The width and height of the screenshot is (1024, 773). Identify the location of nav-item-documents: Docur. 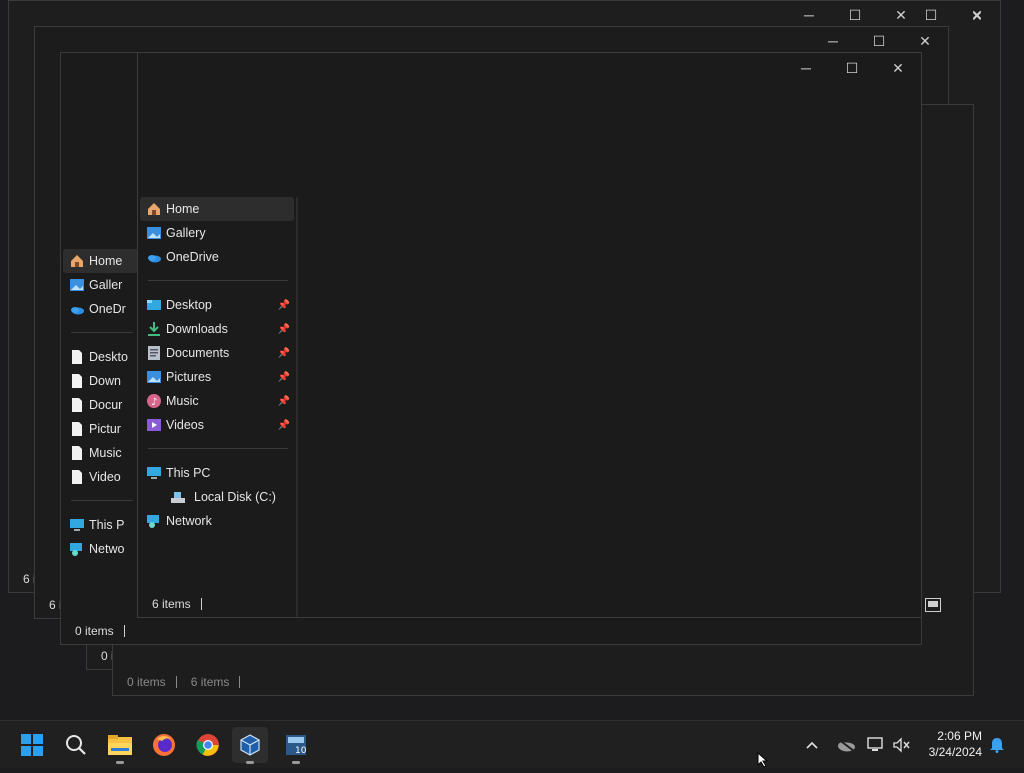
(101, 405).